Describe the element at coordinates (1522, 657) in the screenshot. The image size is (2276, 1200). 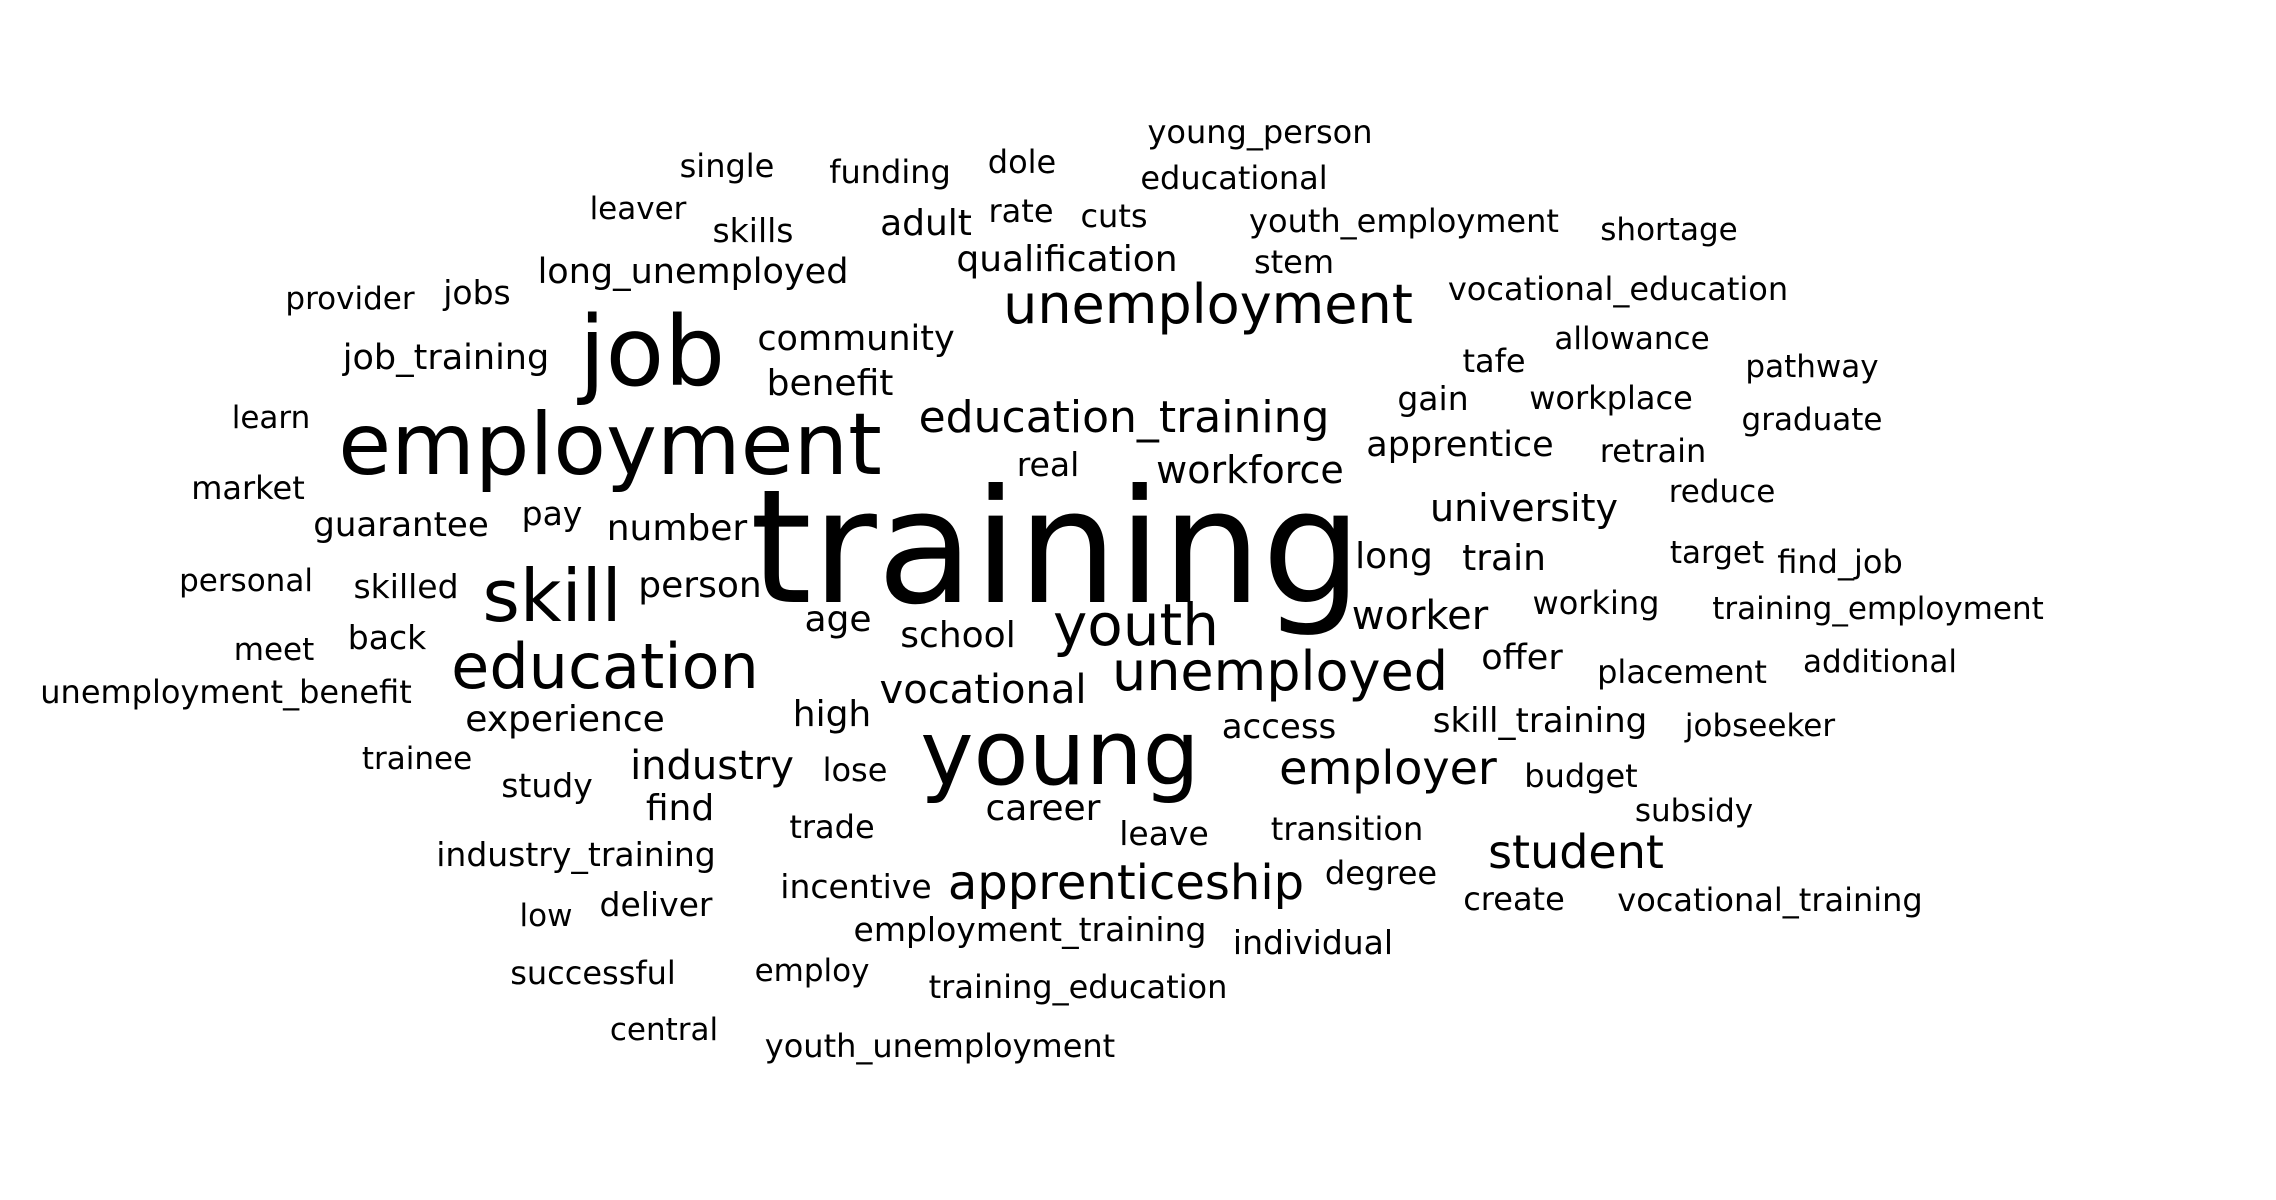
I see `word-offer: offer` at that location.